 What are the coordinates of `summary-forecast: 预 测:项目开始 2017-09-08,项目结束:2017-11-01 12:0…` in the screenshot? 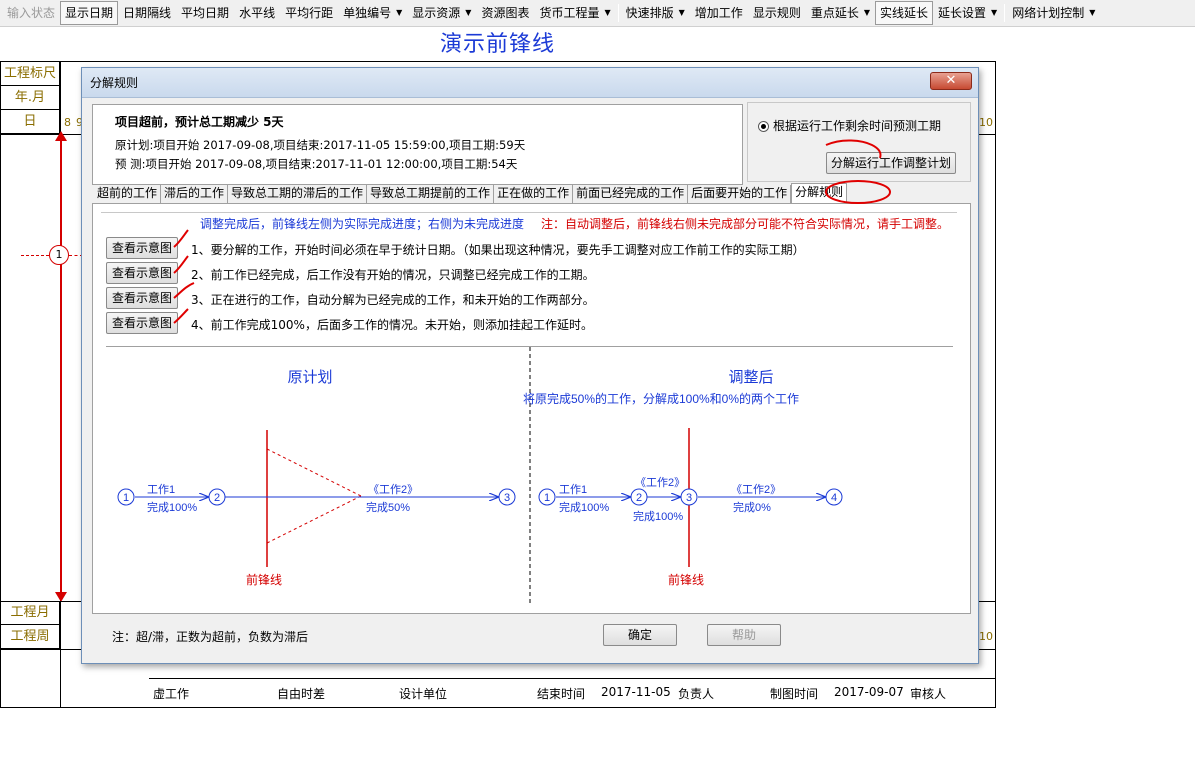 It's located at (316, 164).